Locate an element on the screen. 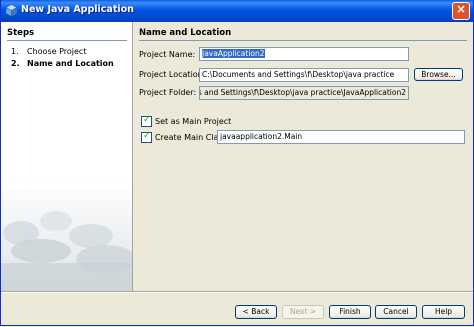  step-name-and-location: 2. Name and Location is located at coordinates (62, 63).